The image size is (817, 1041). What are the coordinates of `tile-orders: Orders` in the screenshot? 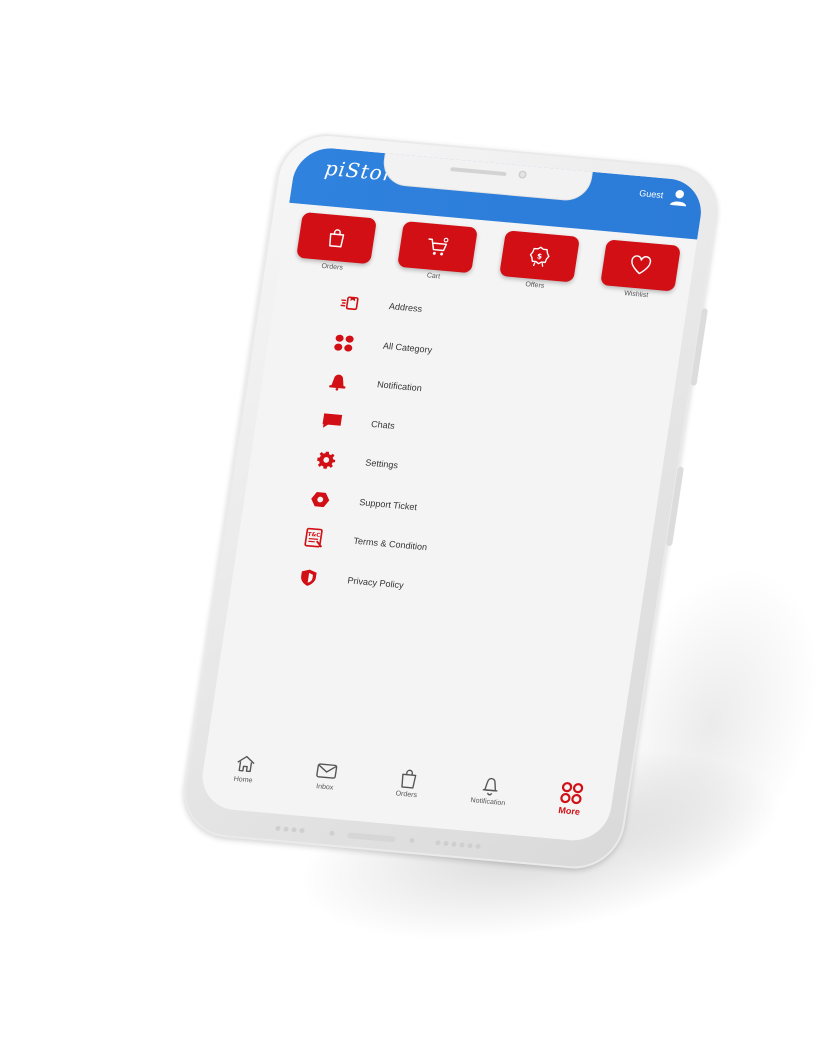 It's located at (335, 246).